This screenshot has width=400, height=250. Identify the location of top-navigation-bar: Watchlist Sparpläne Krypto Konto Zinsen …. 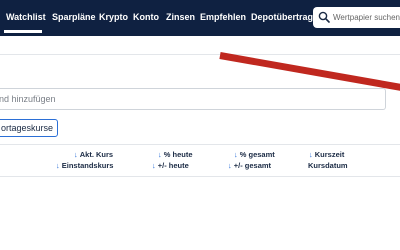
(200, 18).